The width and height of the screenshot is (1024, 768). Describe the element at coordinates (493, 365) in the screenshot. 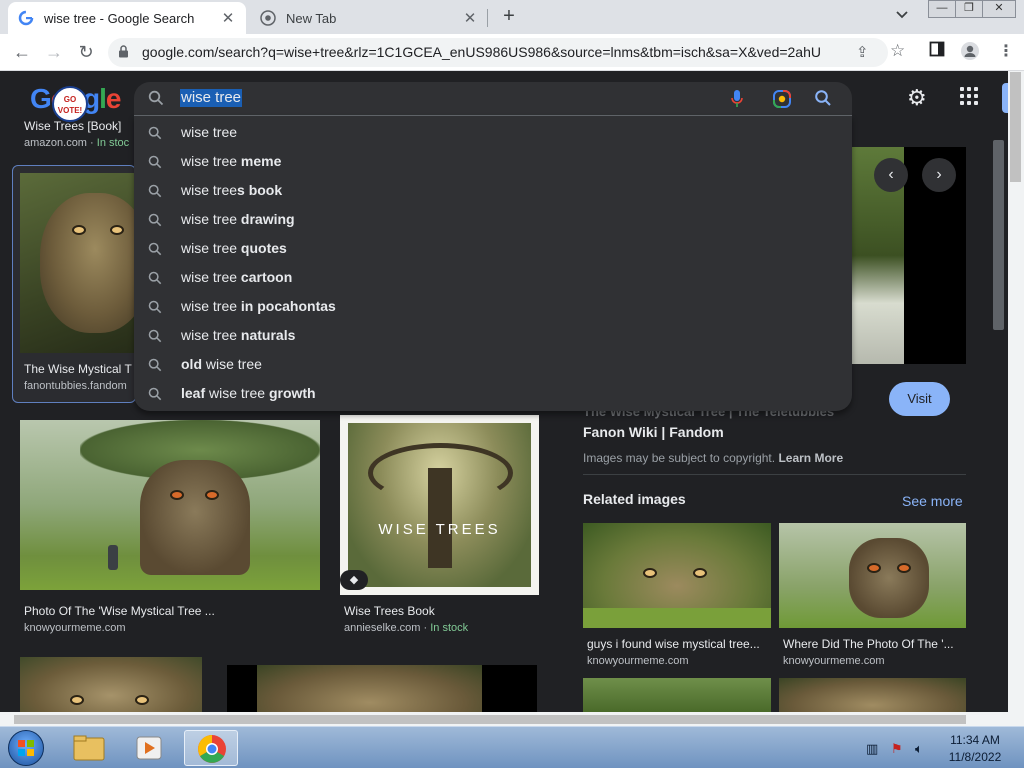

I see `suggestion-item: old wise tree` at that location.